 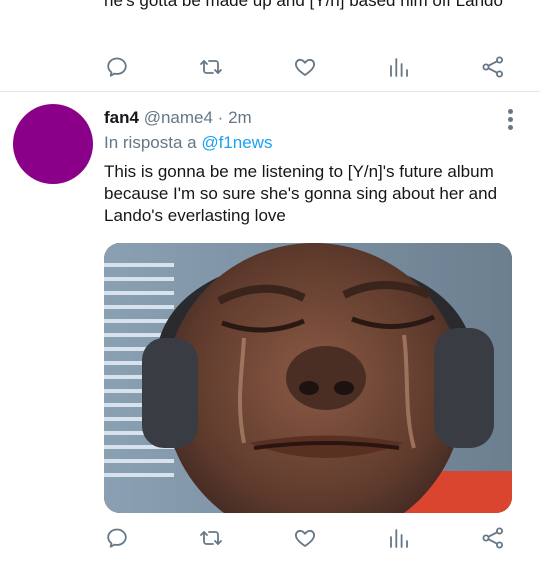 I want to click on user-handle: @name4, so click(x=178, y=117).